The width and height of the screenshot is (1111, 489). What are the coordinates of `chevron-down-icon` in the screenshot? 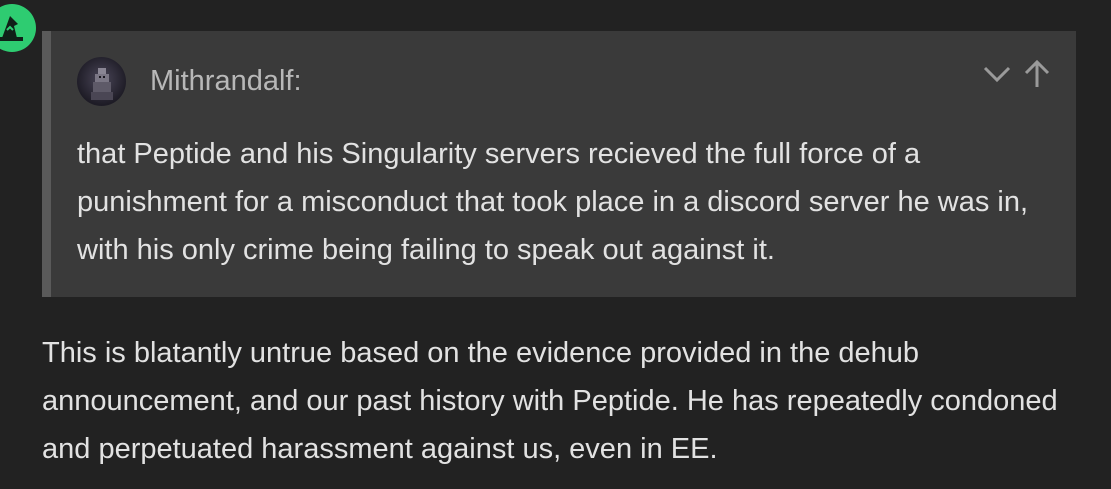 It's located at (997, 74).